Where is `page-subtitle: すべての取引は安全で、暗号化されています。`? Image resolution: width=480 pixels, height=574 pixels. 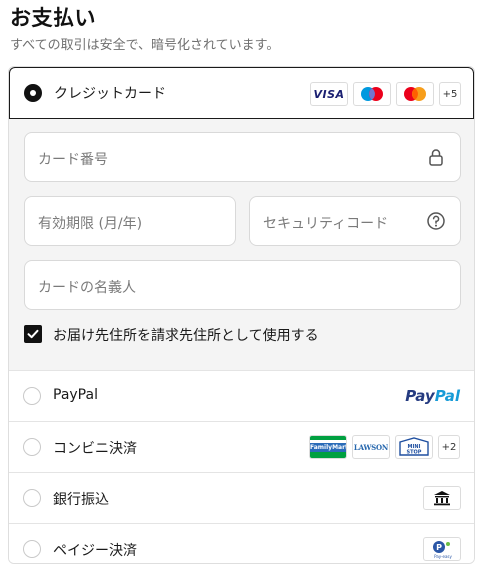 page-subtitle: すべての取引は安全で、暗号化されています。 is located at coordinates (145, 45).